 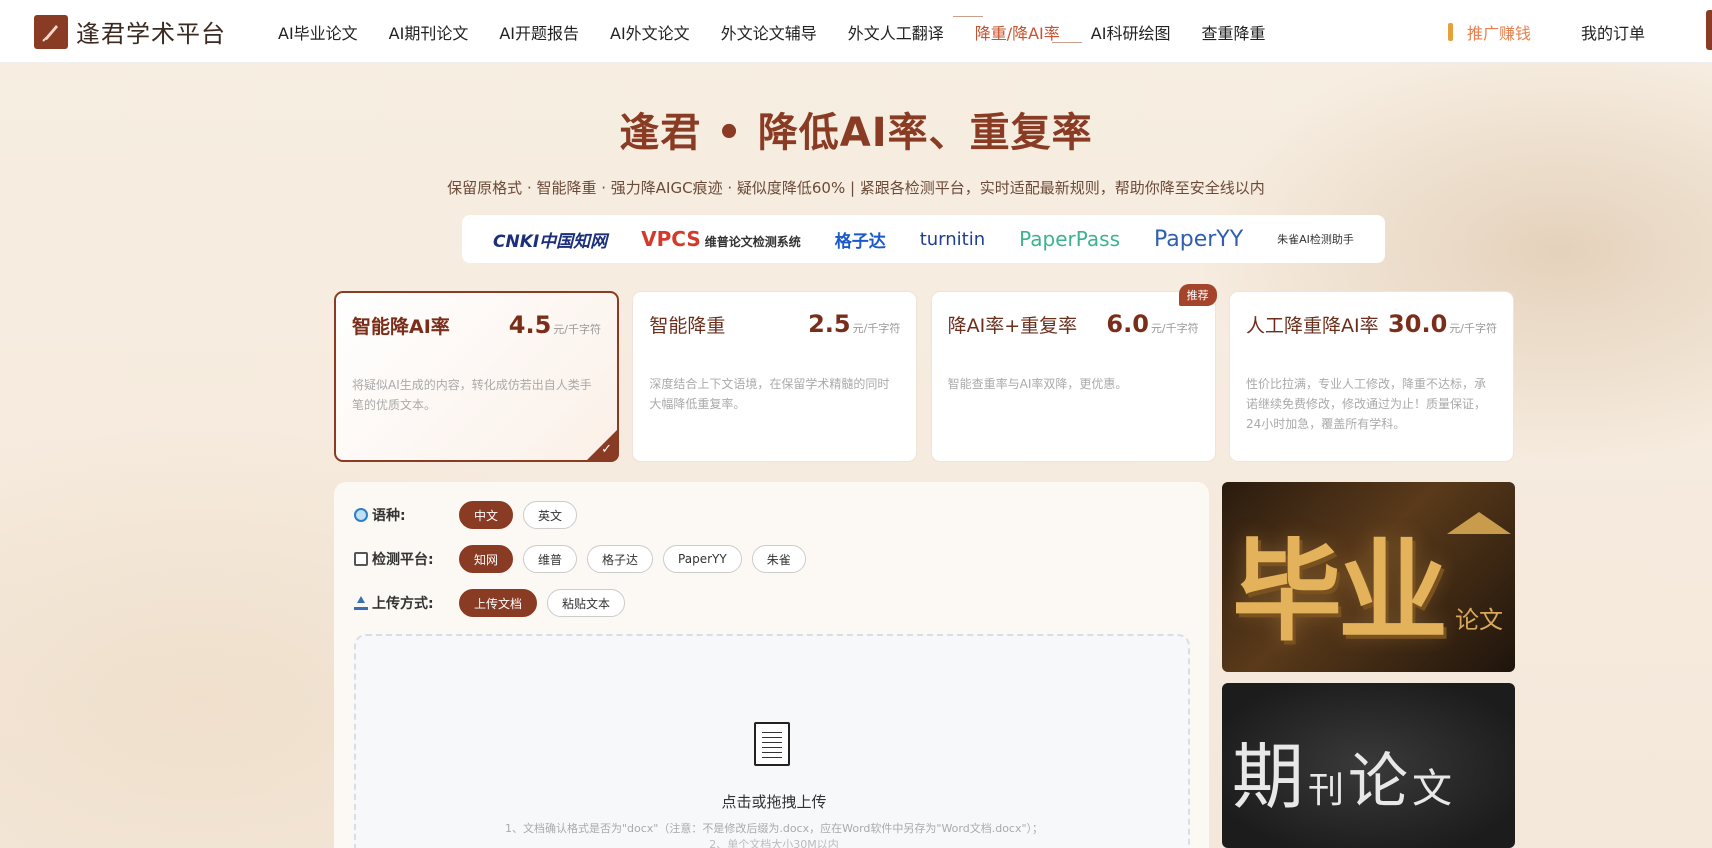 I want to click on banner-journal-text: 期刊论文, so click(x=1342, y=770).